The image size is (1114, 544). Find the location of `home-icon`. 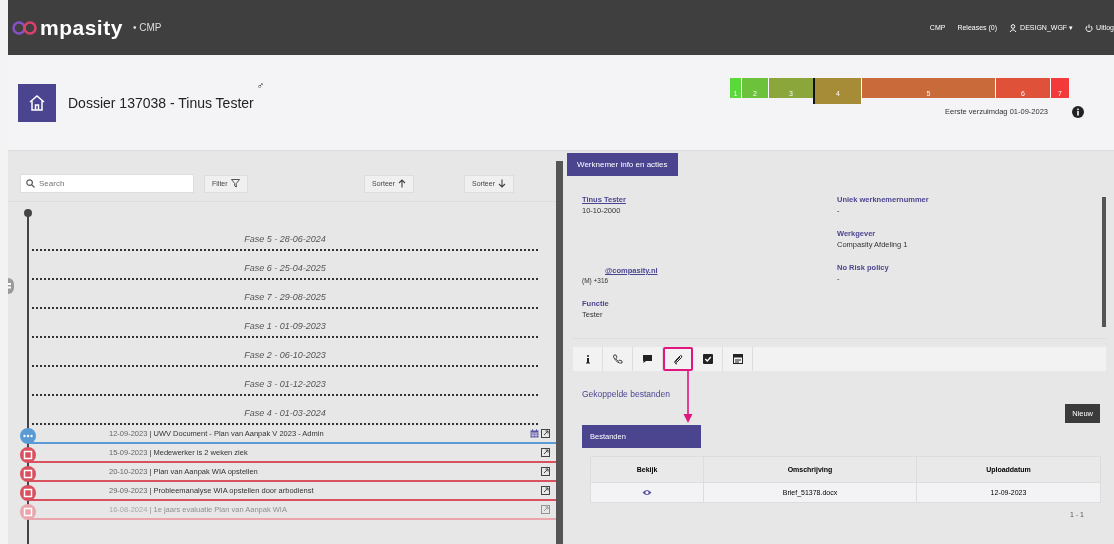

home-icon is located at coordinates (37, 102).